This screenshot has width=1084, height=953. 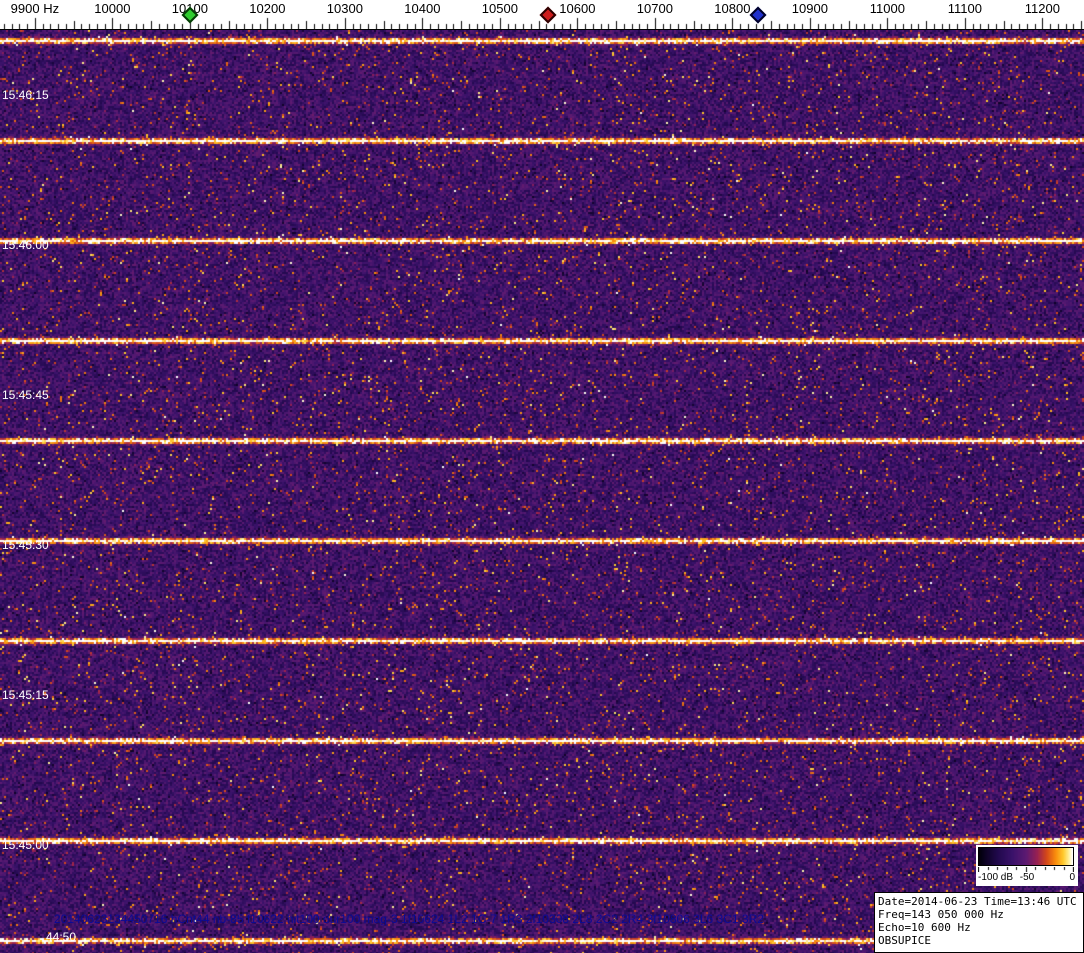 I want to click on time-label: 15:45:45, so click(x=25, y=395).